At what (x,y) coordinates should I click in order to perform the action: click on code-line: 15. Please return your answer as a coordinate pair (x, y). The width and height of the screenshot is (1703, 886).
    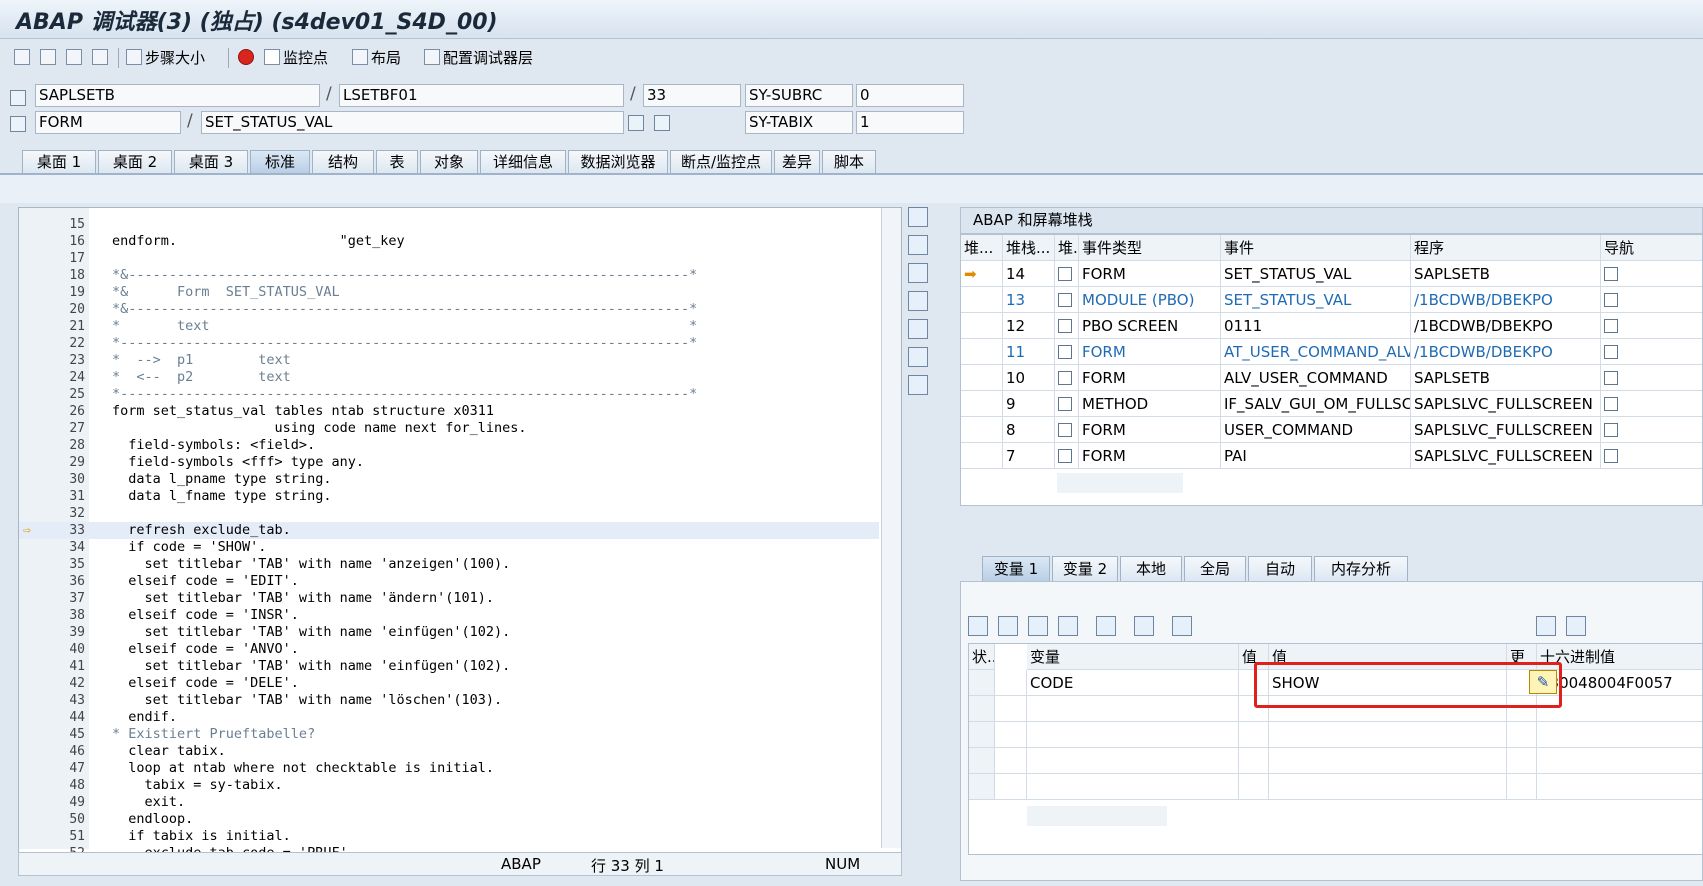
    Looking at the image, I should click on (449, 224).